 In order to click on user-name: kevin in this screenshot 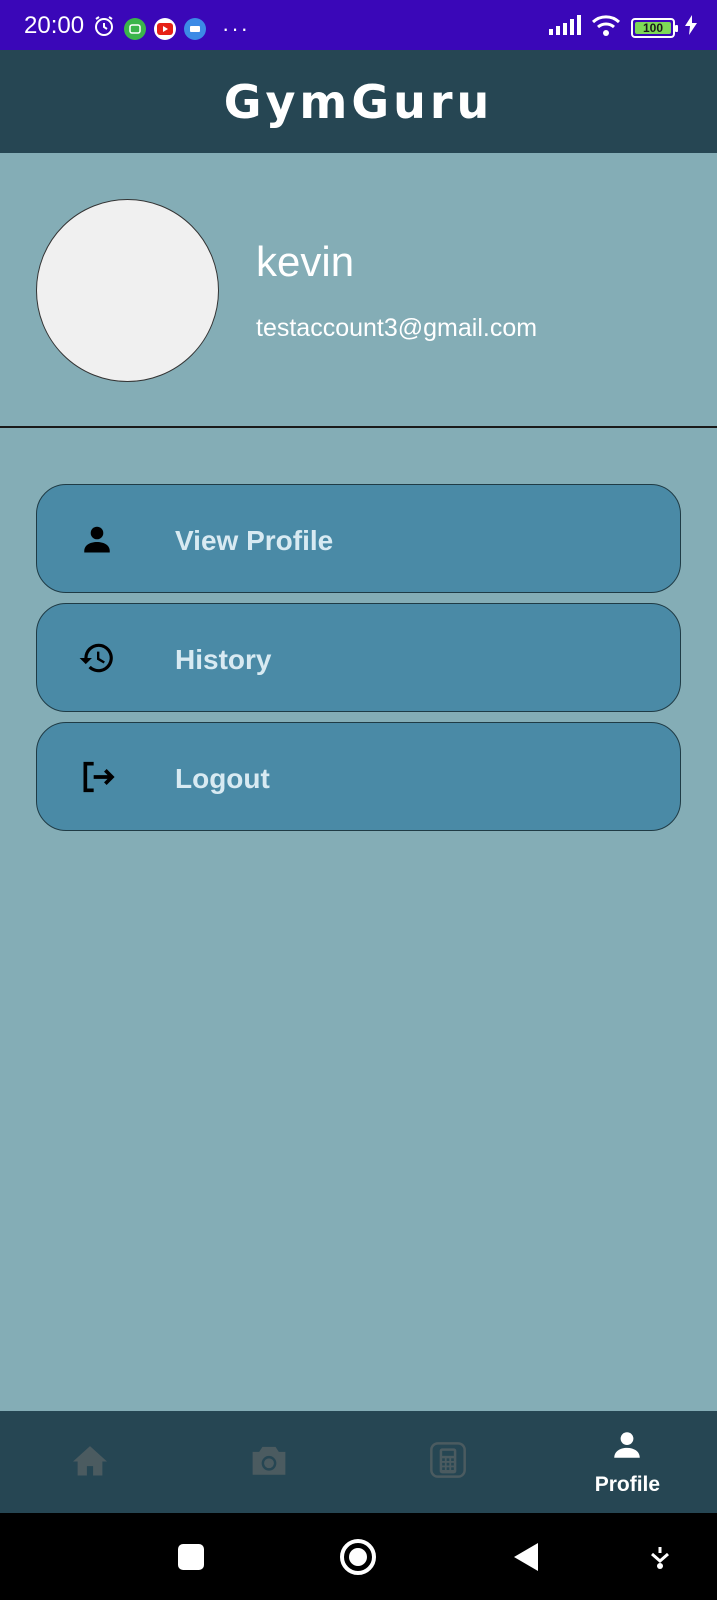, I will do `click(305, 261)`.